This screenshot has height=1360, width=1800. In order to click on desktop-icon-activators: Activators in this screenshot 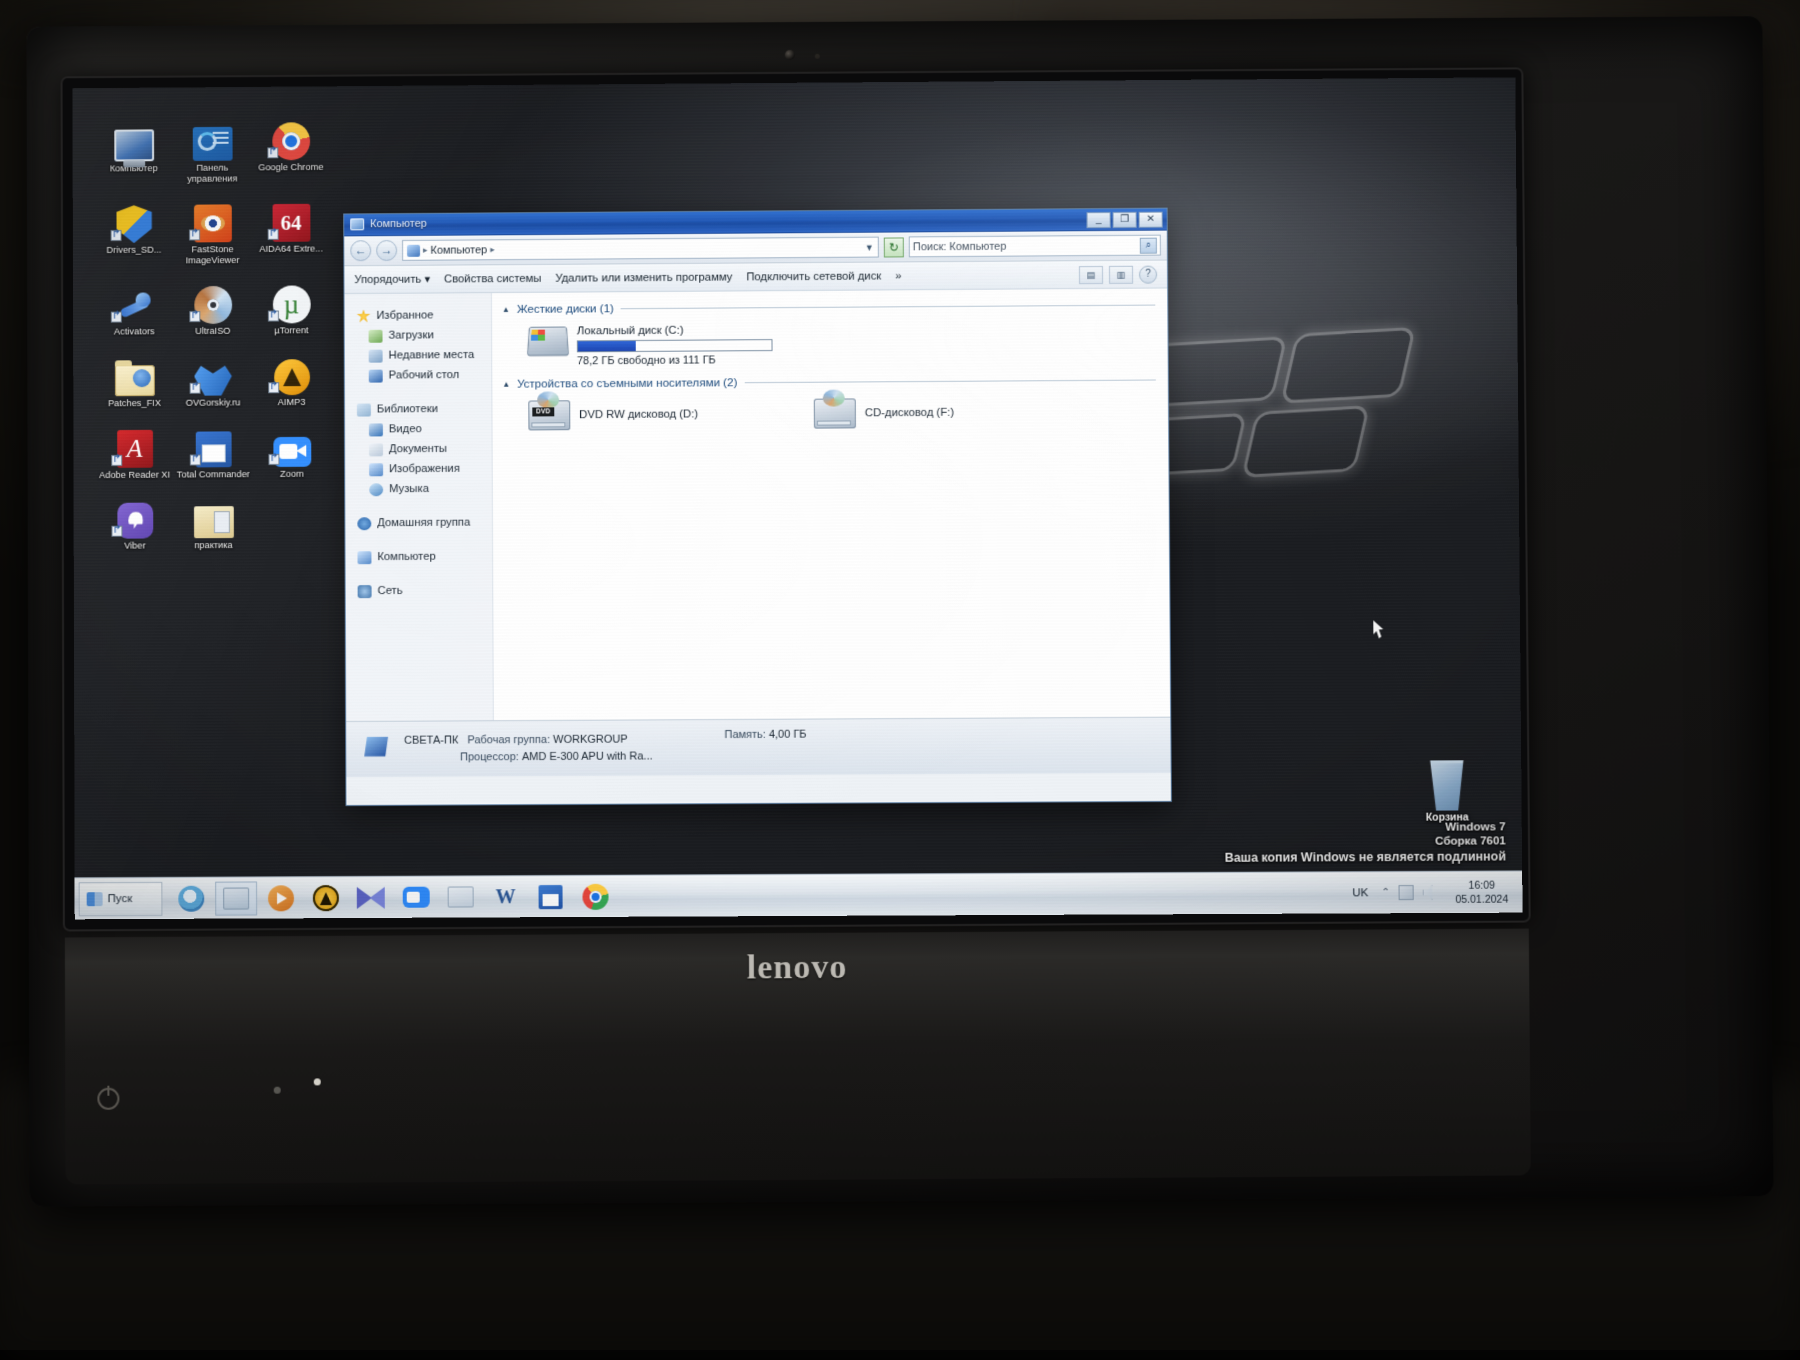, I will do `click(134, 308)`.